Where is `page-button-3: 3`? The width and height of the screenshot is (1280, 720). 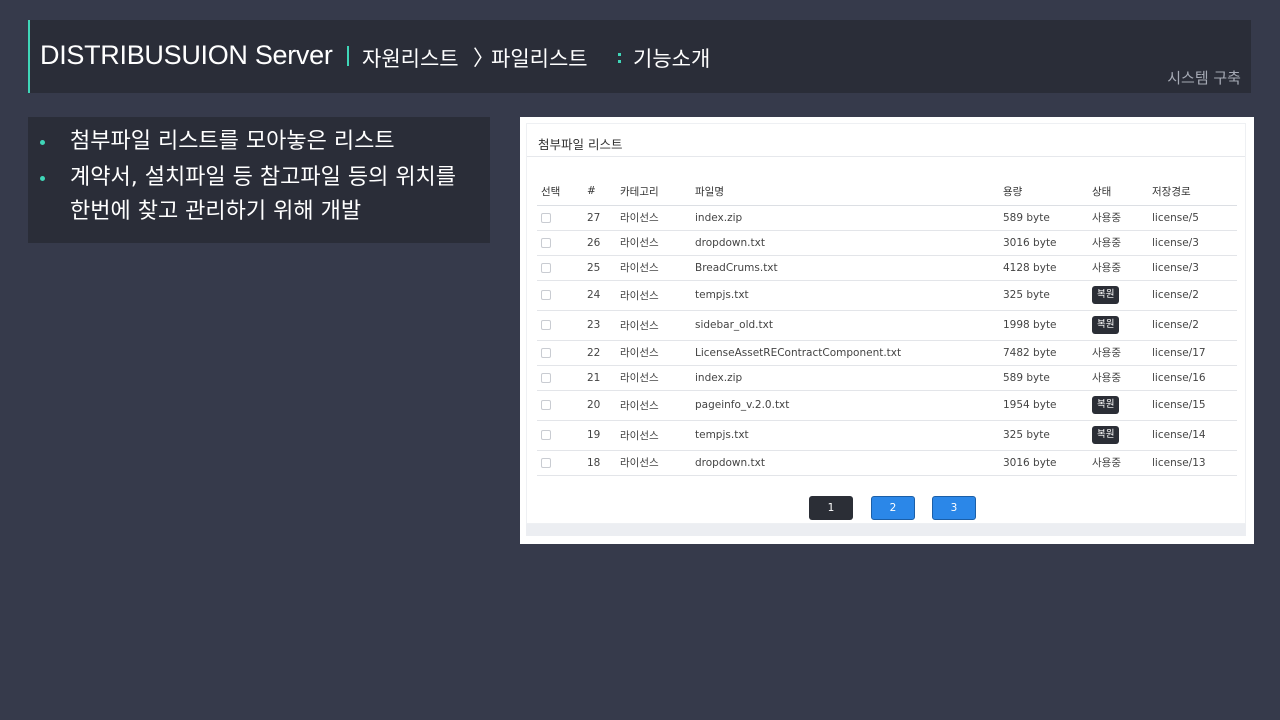
page-button-3: 3 is located at coordinates (954, 508).